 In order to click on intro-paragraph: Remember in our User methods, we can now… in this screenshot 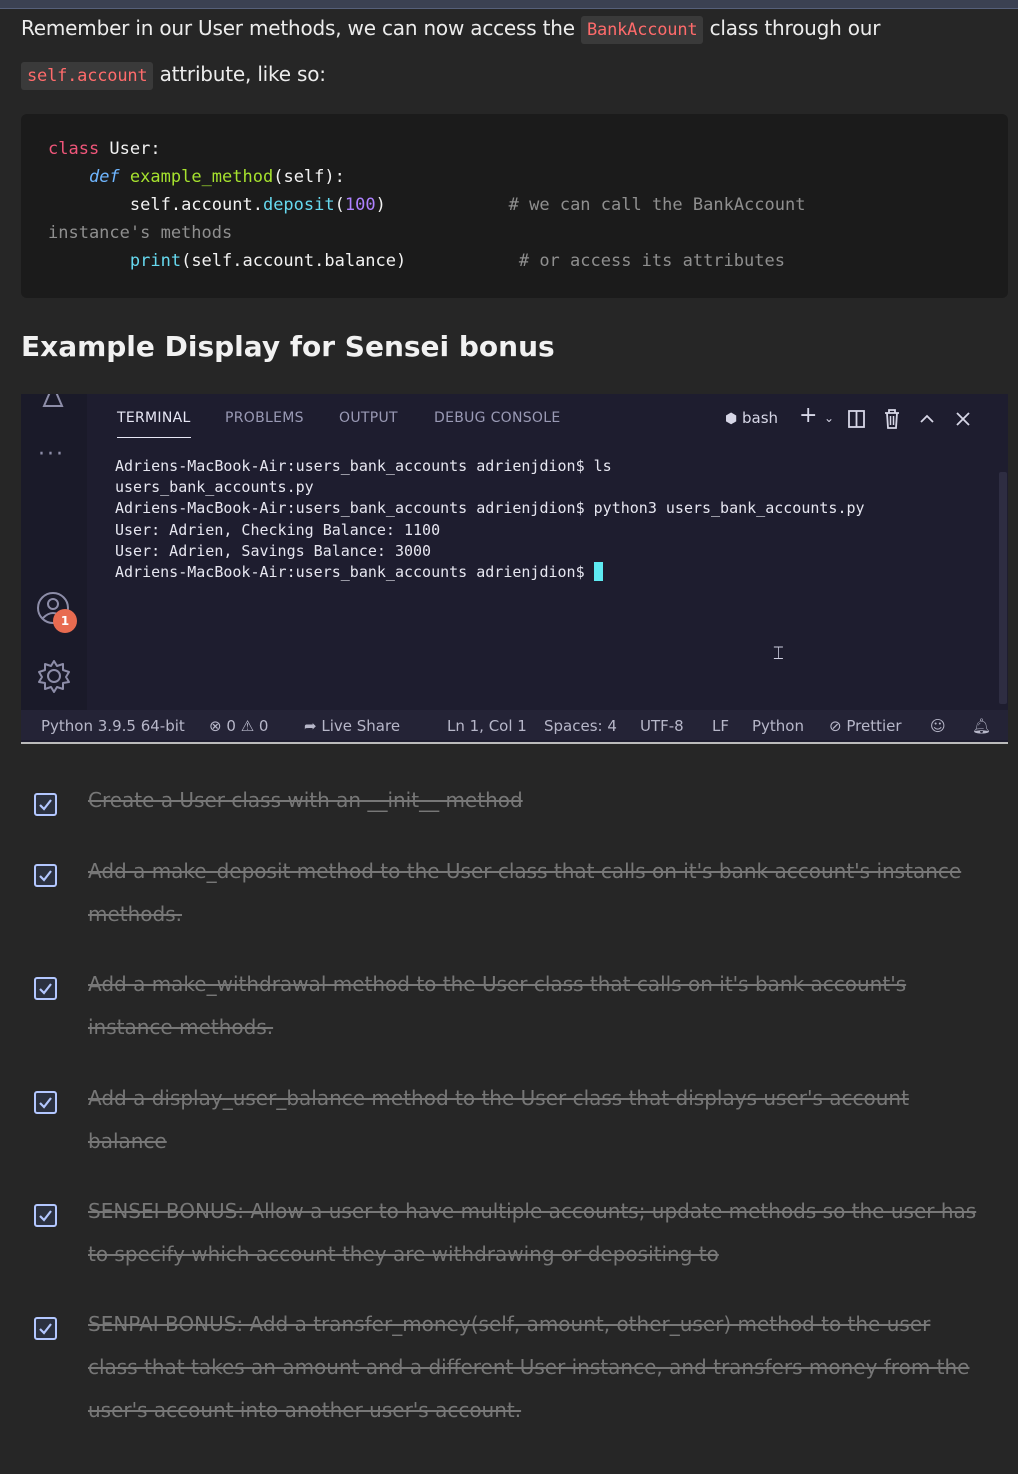, I will do `click(511, 52)`.